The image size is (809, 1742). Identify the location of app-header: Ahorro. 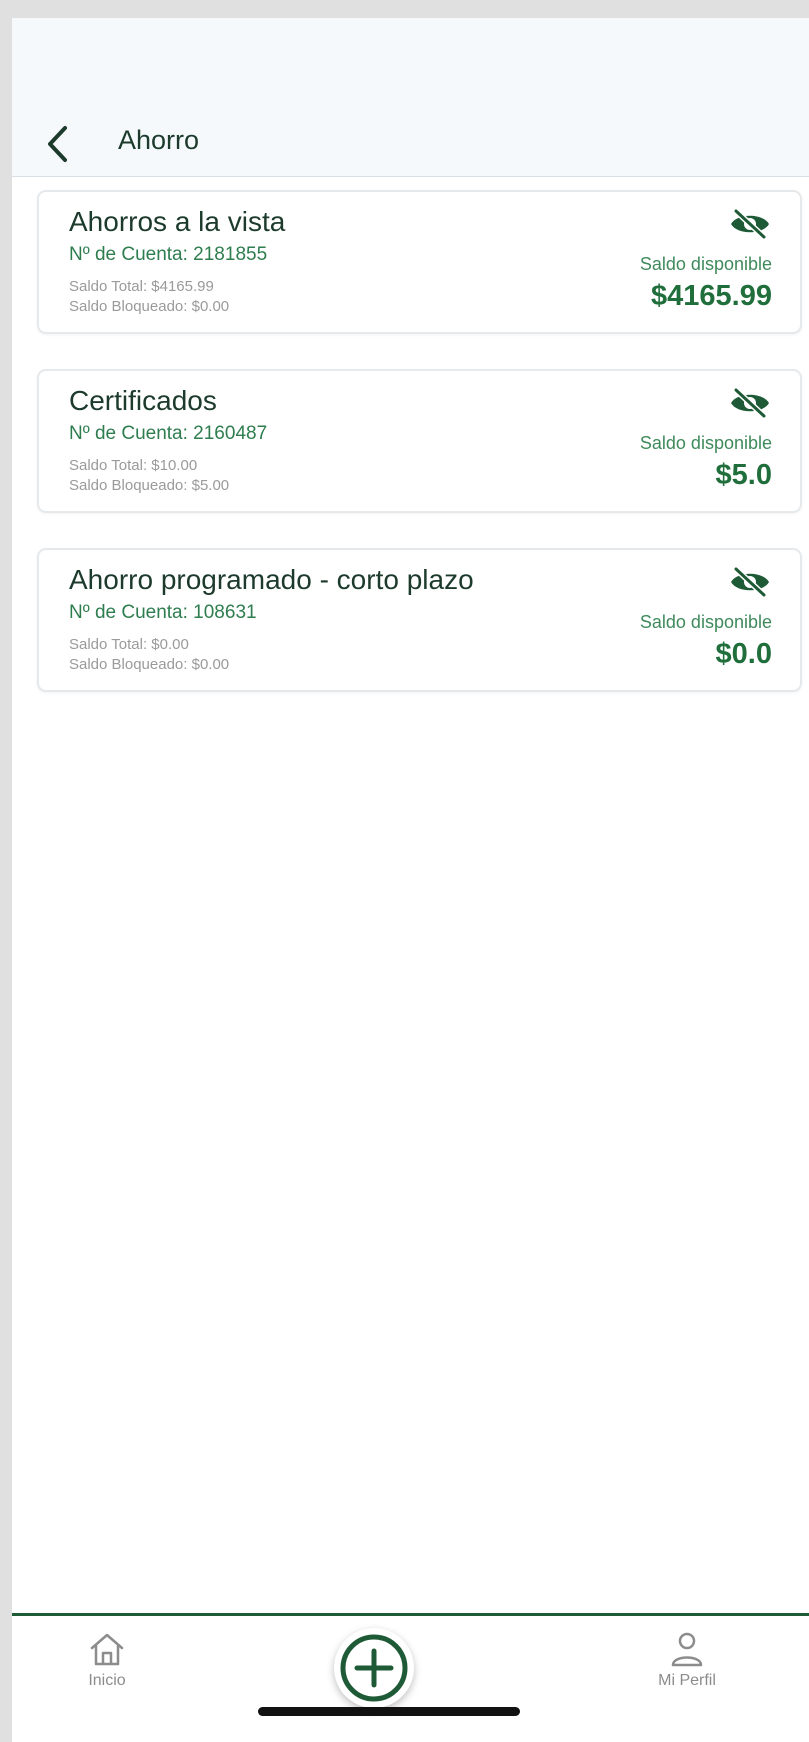
(410, 97).